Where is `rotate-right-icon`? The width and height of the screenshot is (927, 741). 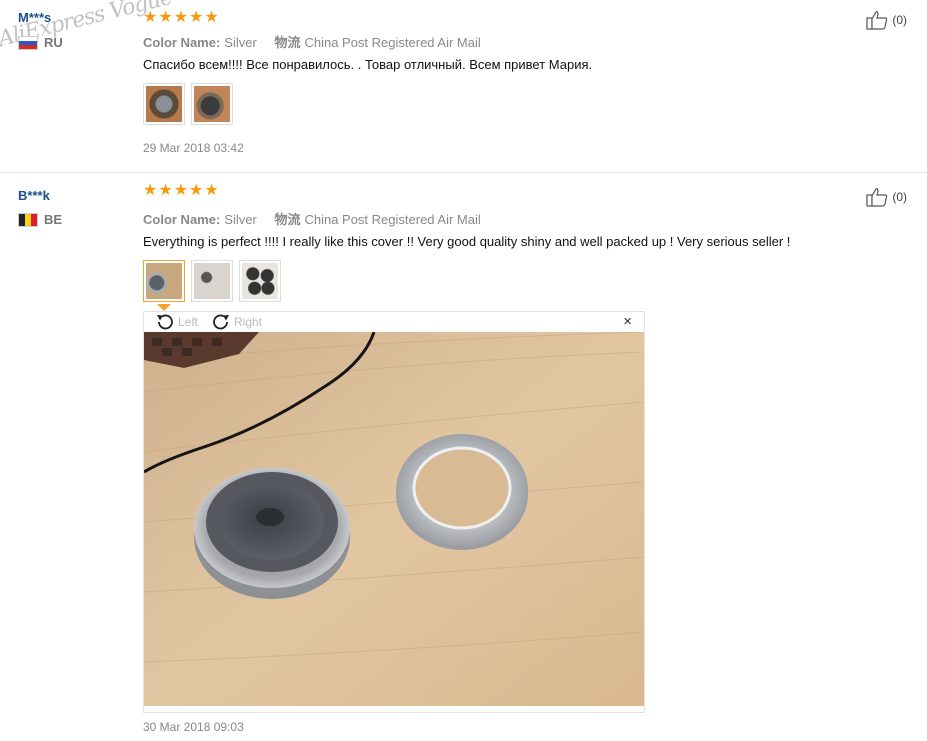 rotate-right-icon is located at coordinates (221, 322).